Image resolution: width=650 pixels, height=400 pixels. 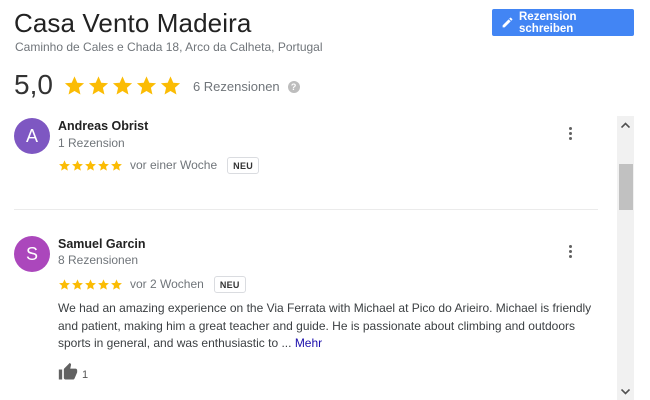 I want to click on avatar: S, so click(x=32, y=254).